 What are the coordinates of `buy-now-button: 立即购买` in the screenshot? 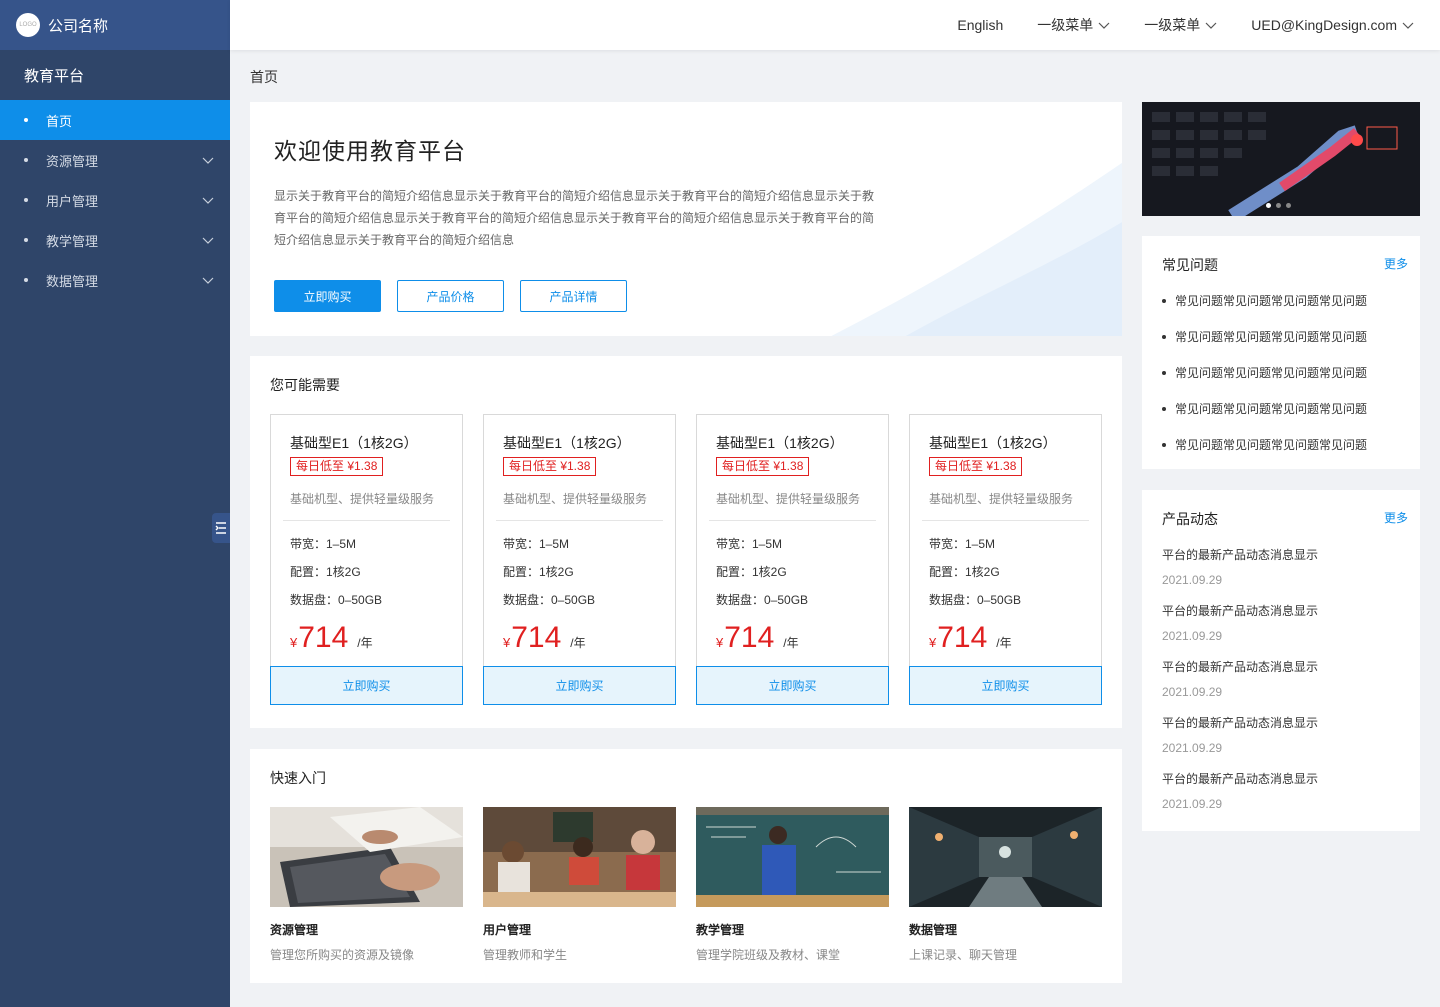 It's located at (327, 296).